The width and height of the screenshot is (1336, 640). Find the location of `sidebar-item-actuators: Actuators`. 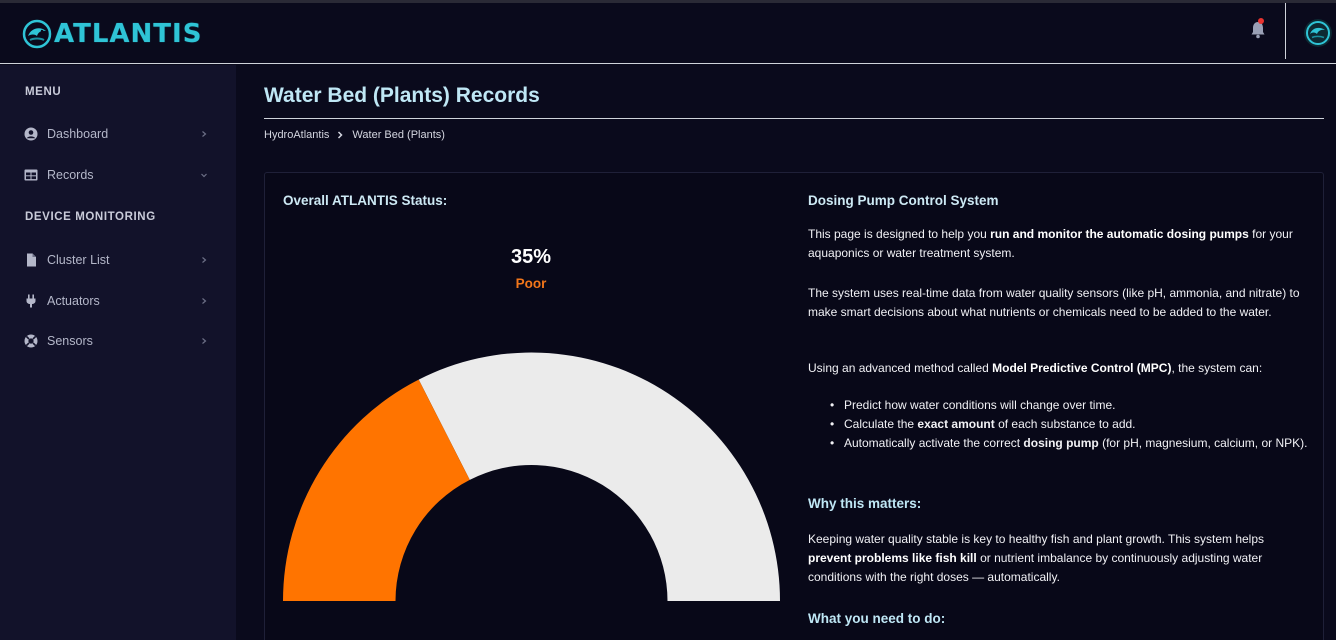

sidebar-item-actuators: Actuators is located at coordinates (118, 301).